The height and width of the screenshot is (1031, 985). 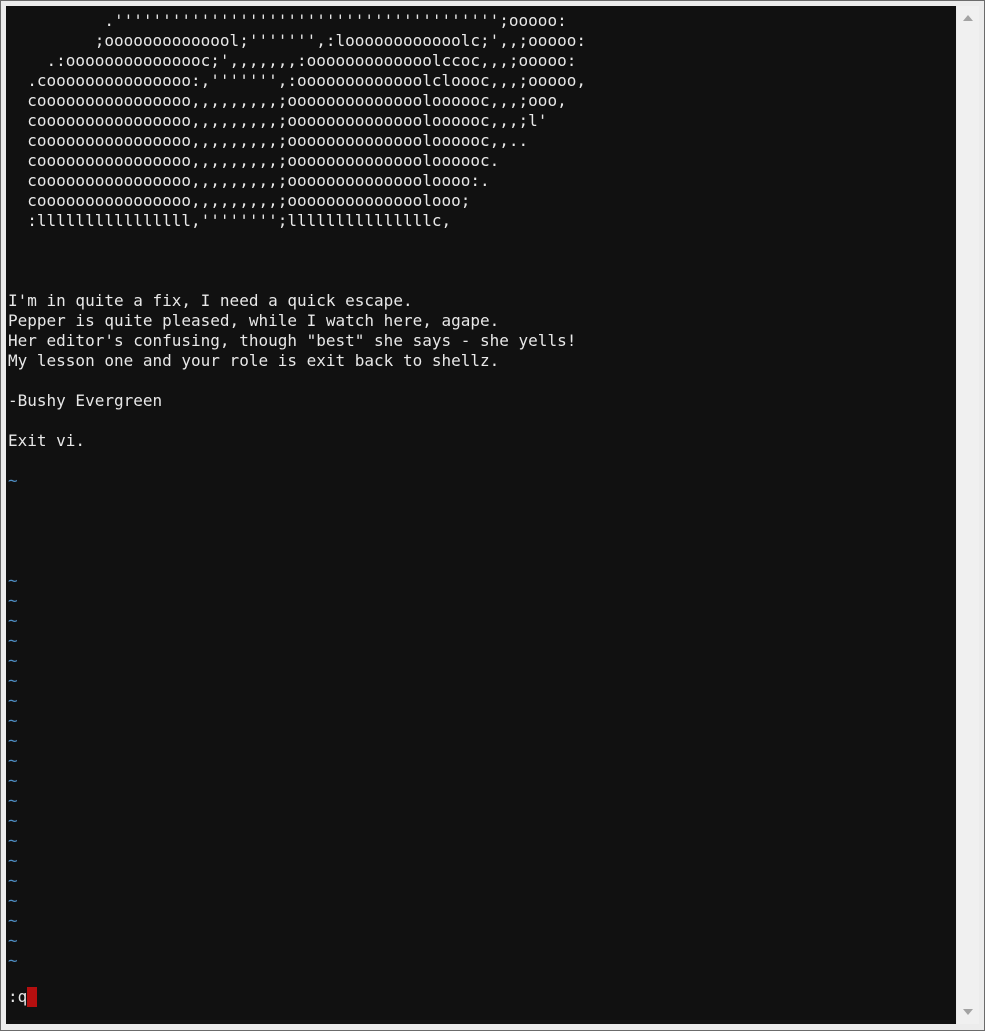 What do you see at coordinates (47, 440) in the screenshot?
I see `instruction-line: Exit vi.` at bounding box center [47, 440].